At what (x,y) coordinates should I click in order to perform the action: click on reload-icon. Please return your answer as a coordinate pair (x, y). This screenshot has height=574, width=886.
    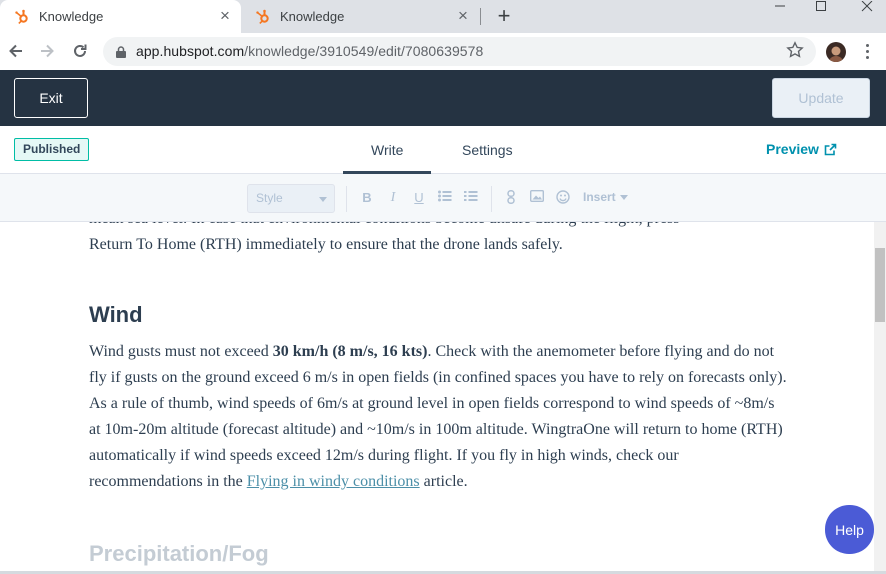
    Looking at the image, I should click on (80, 51).